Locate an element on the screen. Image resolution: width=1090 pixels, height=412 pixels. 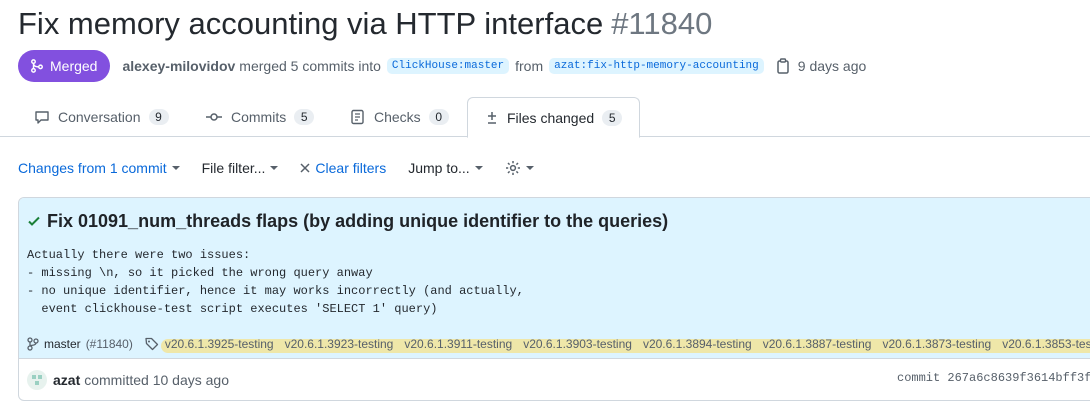
committed-text: committed 10 days ago is located at coordinates (156, 379).